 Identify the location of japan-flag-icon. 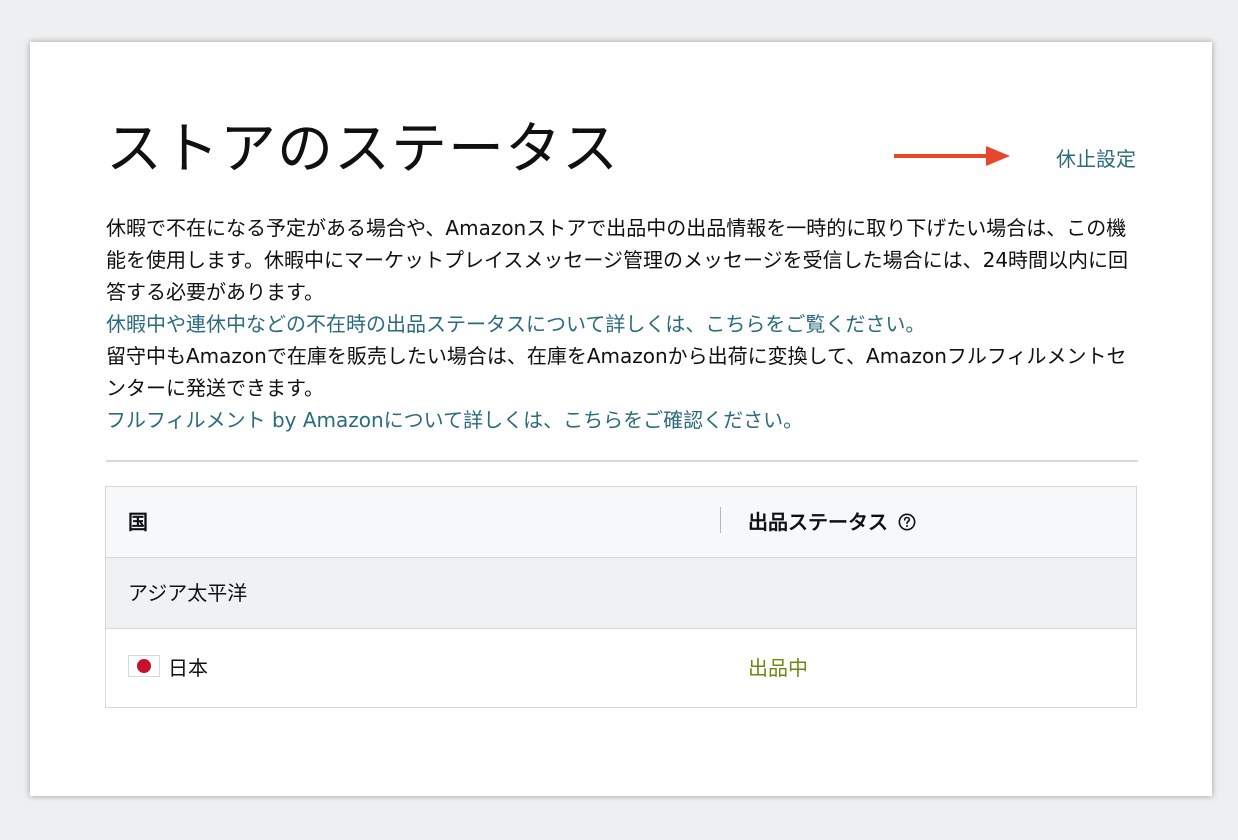
(144, 666).